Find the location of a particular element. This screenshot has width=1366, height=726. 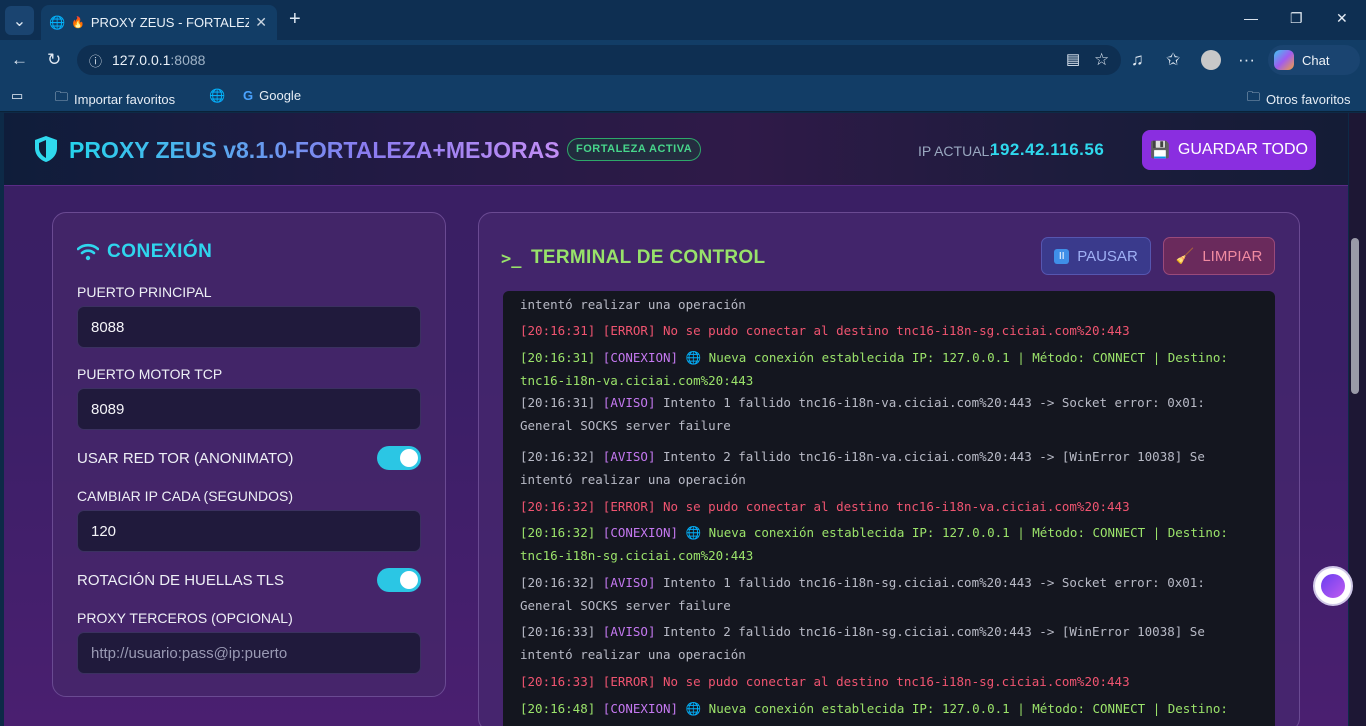

save-all-label: GUARDAR TODO is located at coordinates (1242, 149).